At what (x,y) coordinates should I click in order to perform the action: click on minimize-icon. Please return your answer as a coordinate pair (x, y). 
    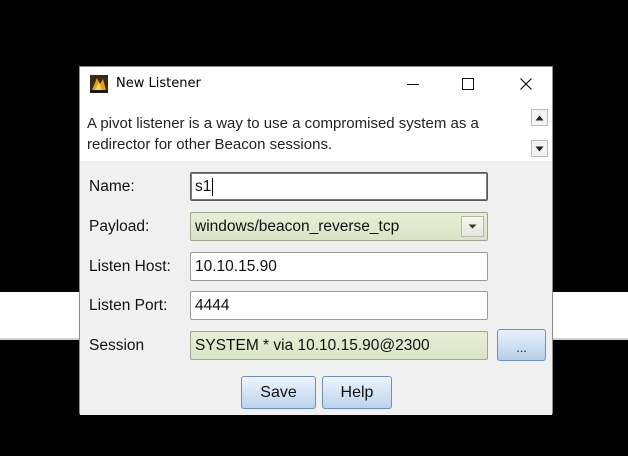
    Looking at the image, I should click on (413, 84).